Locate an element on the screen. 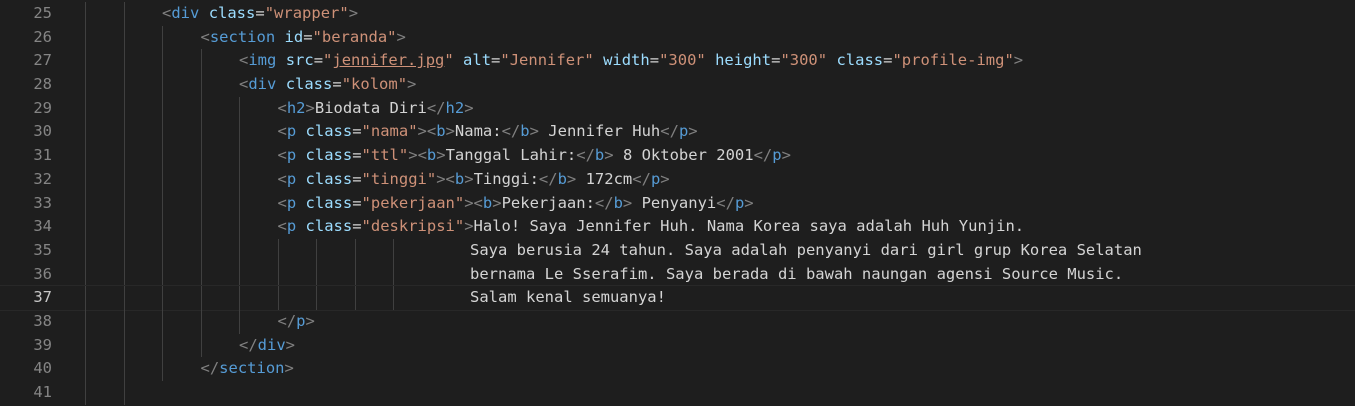 The width and height of the screenshot is (1355, 406). line-number: 25 is located at coordinates (42, 13).